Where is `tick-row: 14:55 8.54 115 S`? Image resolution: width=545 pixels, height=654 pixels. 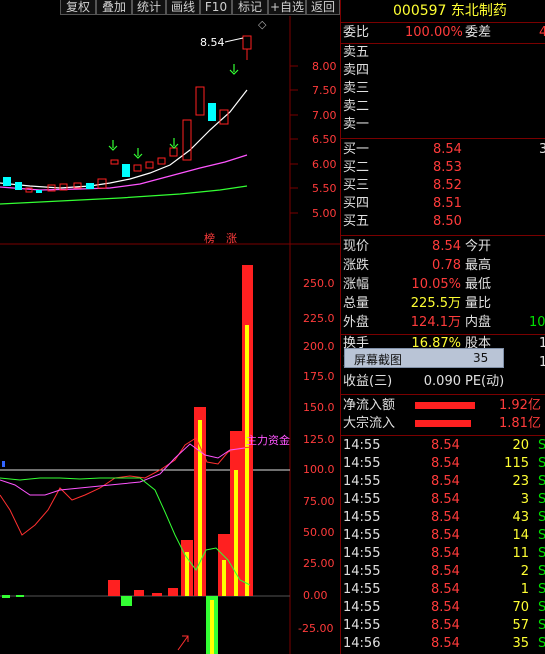
tick-row: 14:55 8.54 115 S is located at coordinates (444, 464).